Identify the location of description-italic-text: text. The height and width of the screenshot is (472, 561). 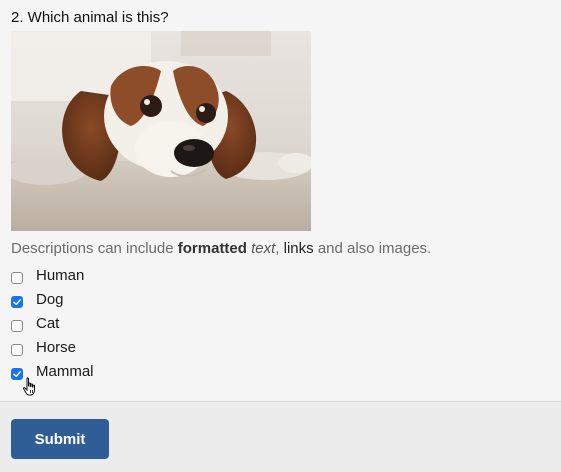
(263, 248).